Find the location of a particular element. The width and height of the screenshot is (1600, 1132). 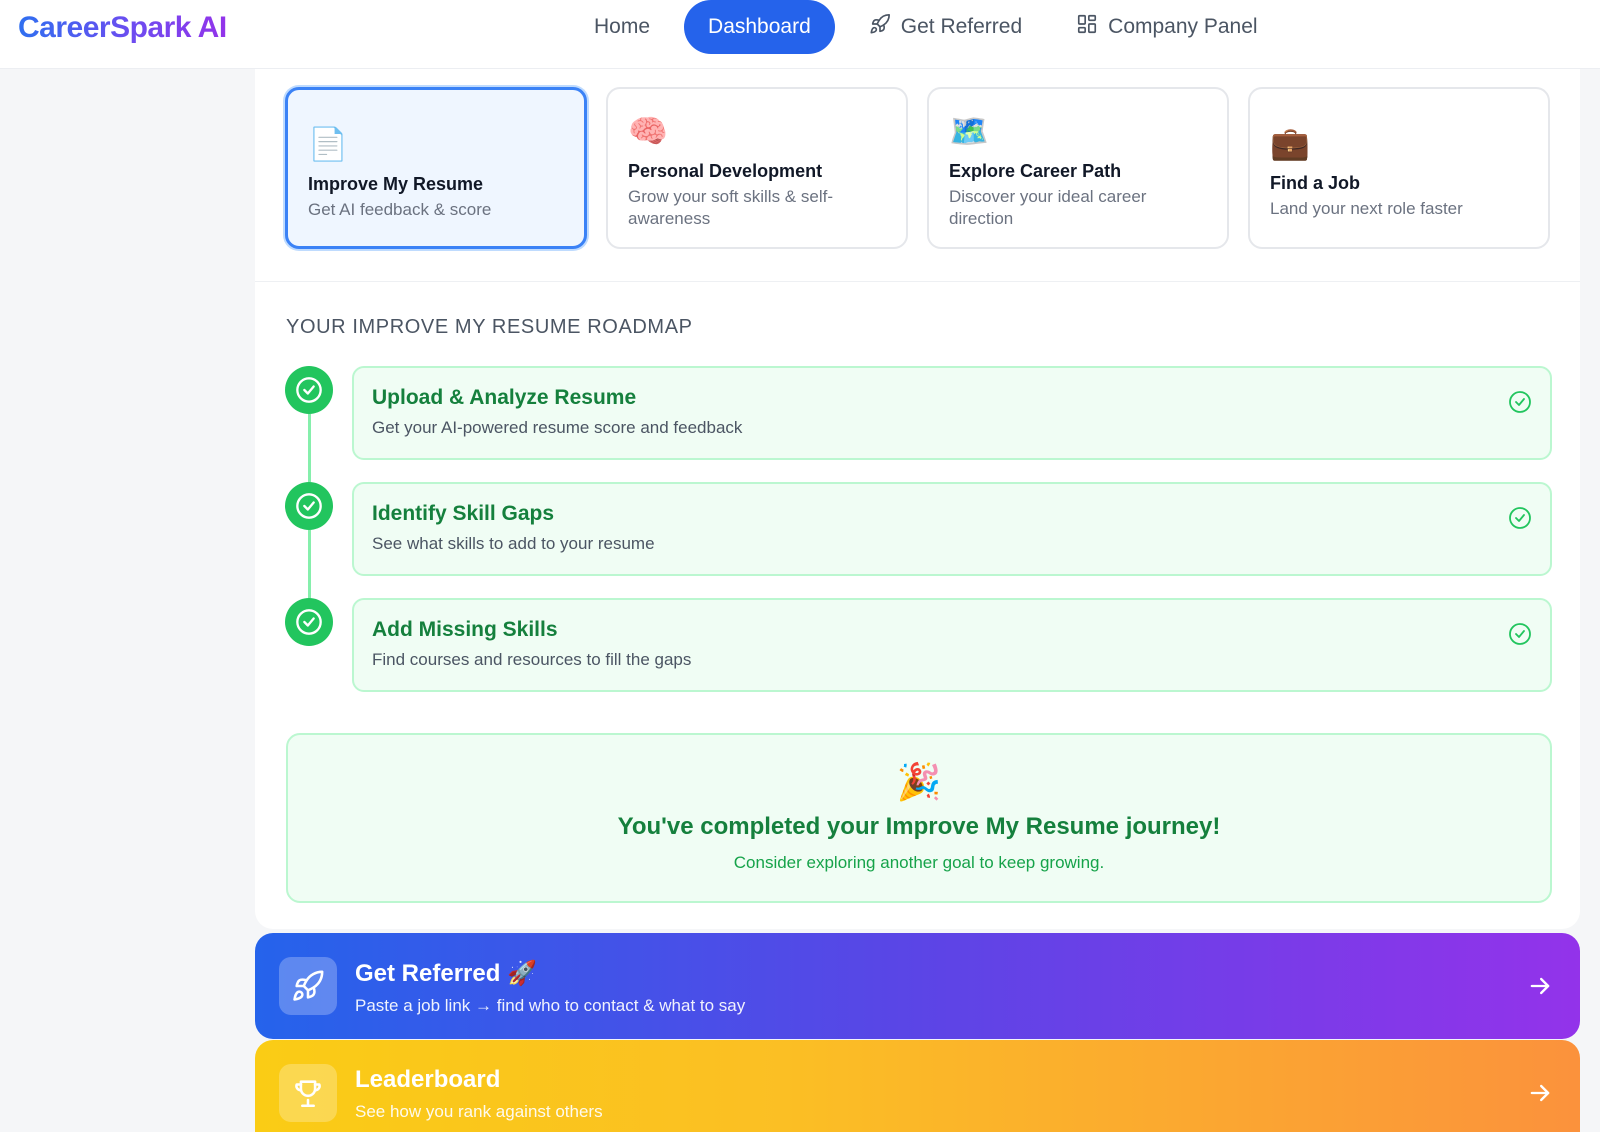

nav-home-label: Home is located at coordinates (622, 26).